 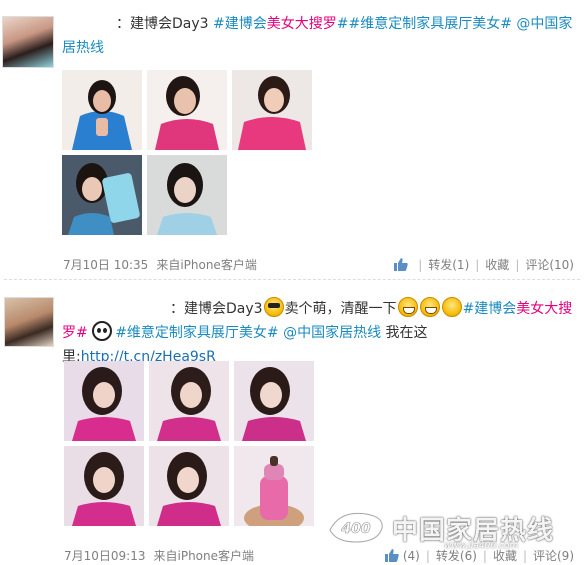 I want to click on post-date-link: 7月10日 10:35, so click(x=105, y=265).